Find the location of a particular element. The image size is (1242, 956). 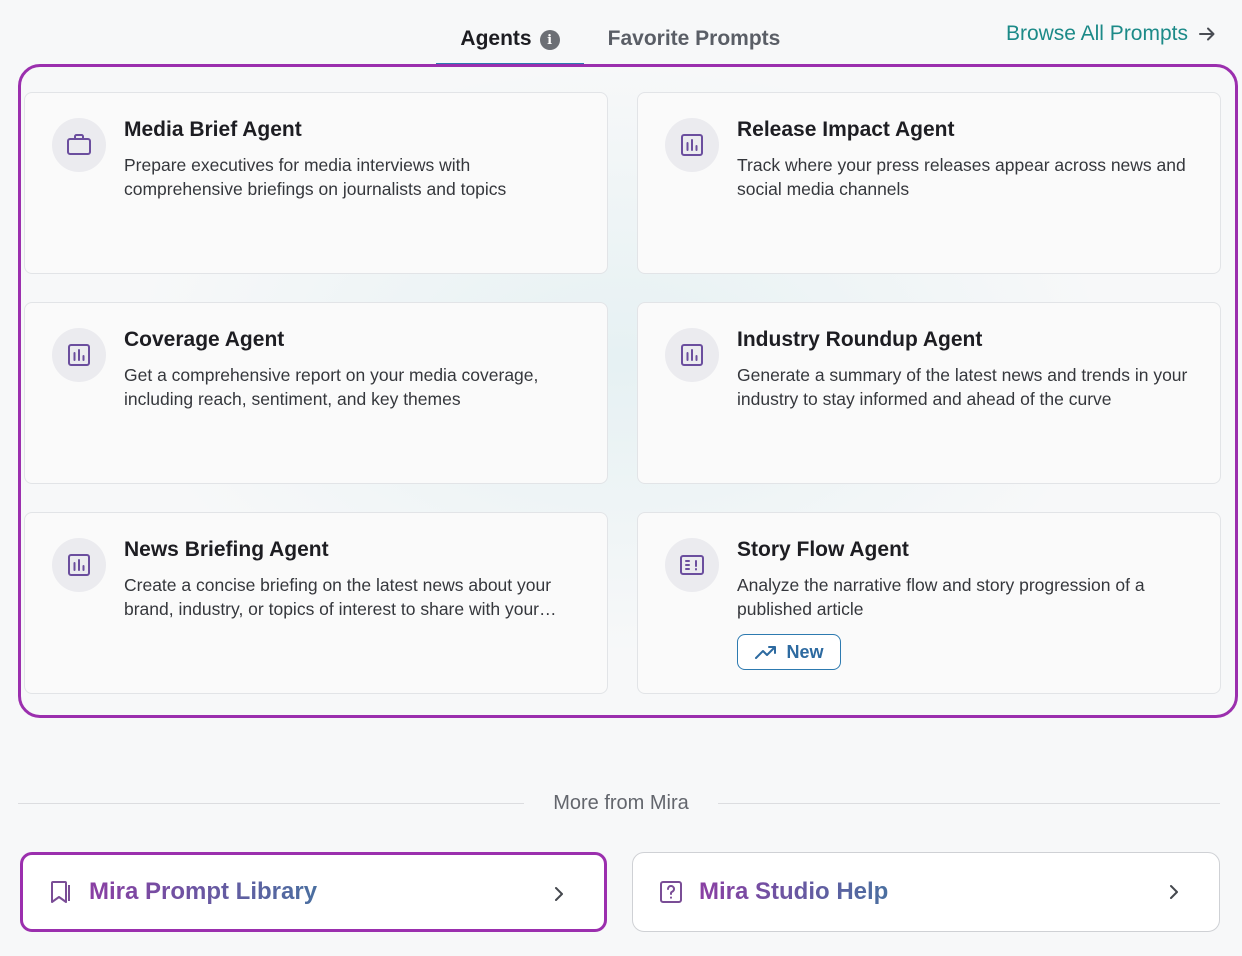

more-from-mira-divider: More from Mira is located at coordinates (619, 804).